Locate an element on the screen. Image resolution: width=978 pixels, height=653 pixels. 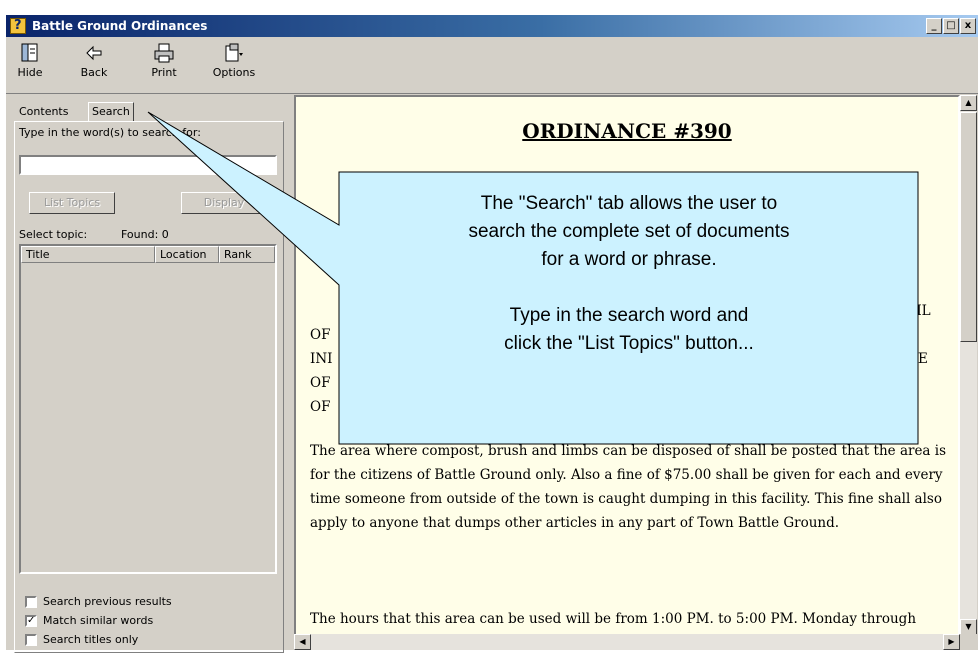
search-titles-only-label: Search titles only is located at coordinates (91, 639).